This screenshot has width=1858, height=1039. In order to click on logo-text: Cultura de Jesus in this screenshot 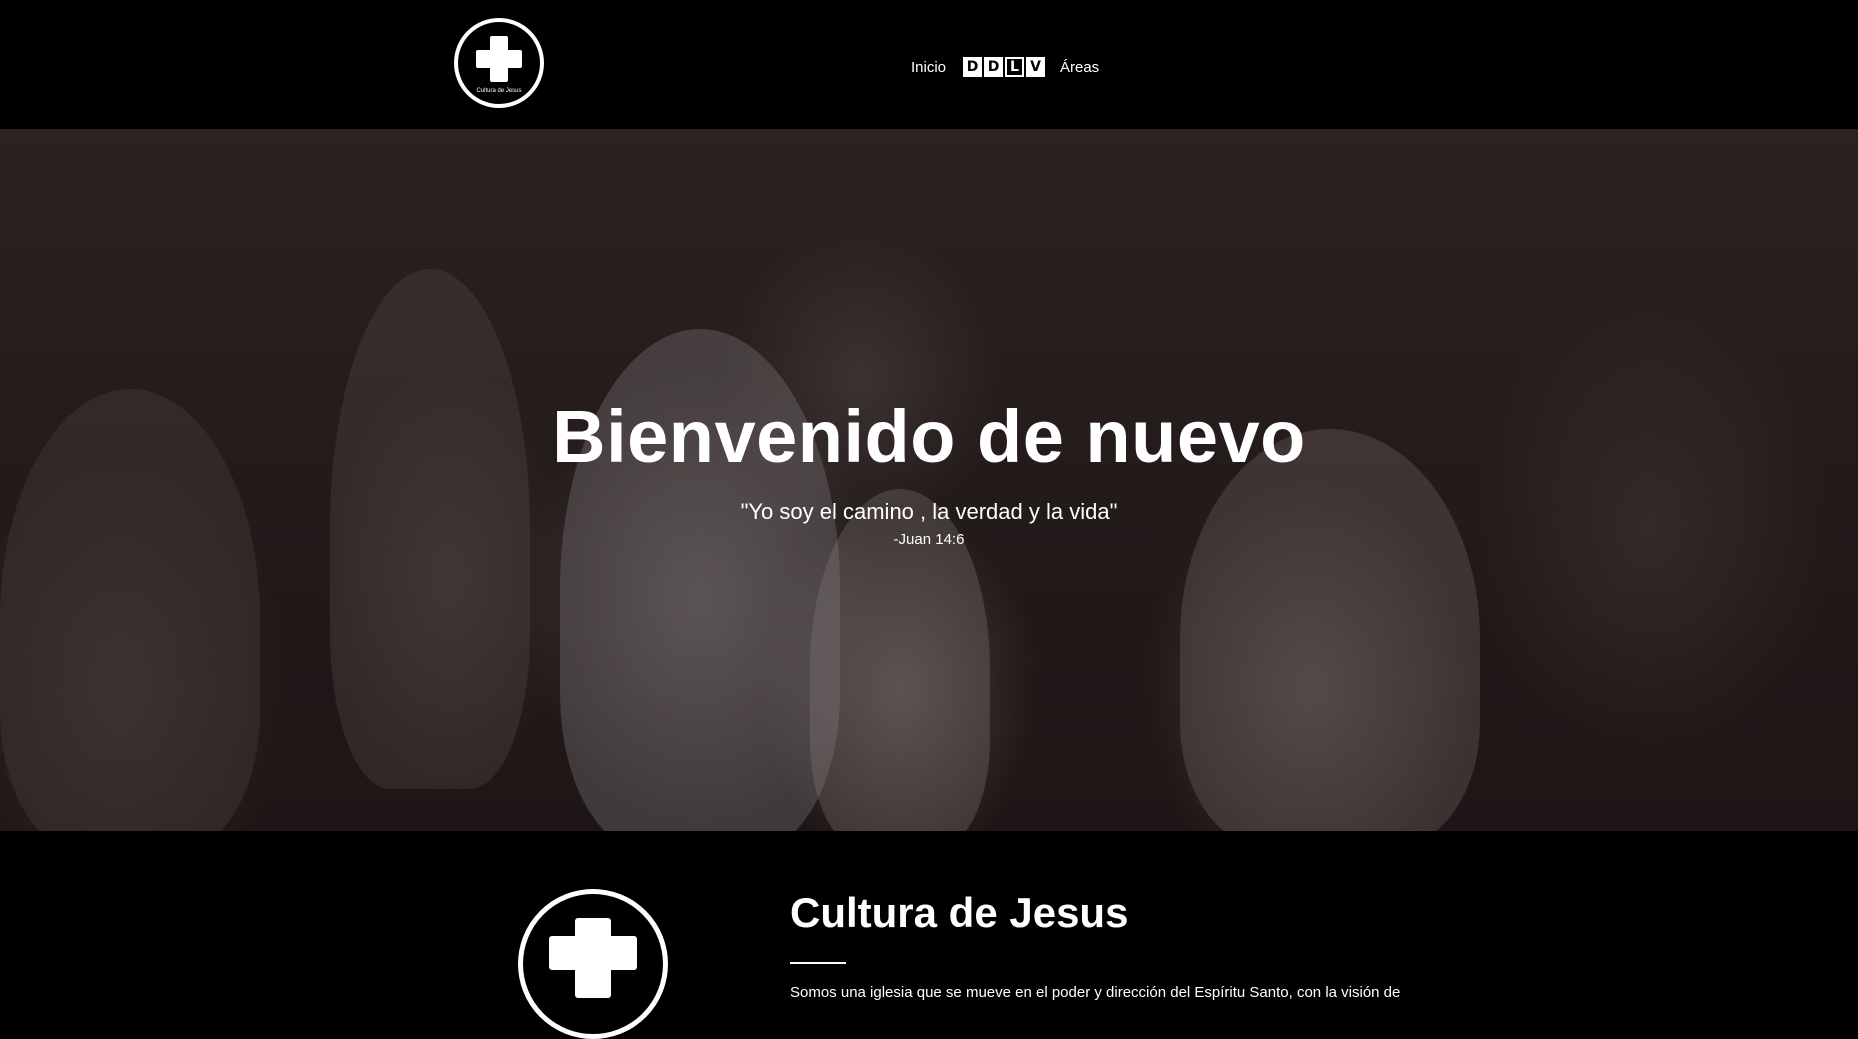, I will do `click(499, 91)`.